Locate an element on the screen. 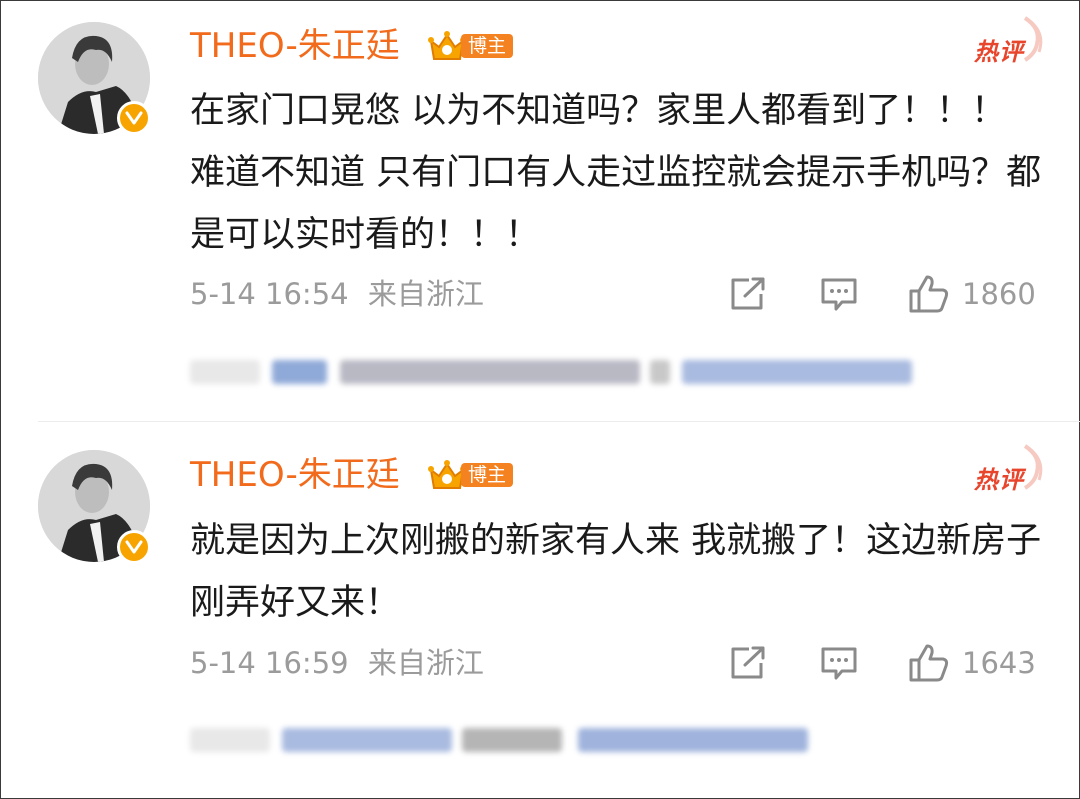  comment-date: 5-14 16:59 is located at coordinates (269, 663).